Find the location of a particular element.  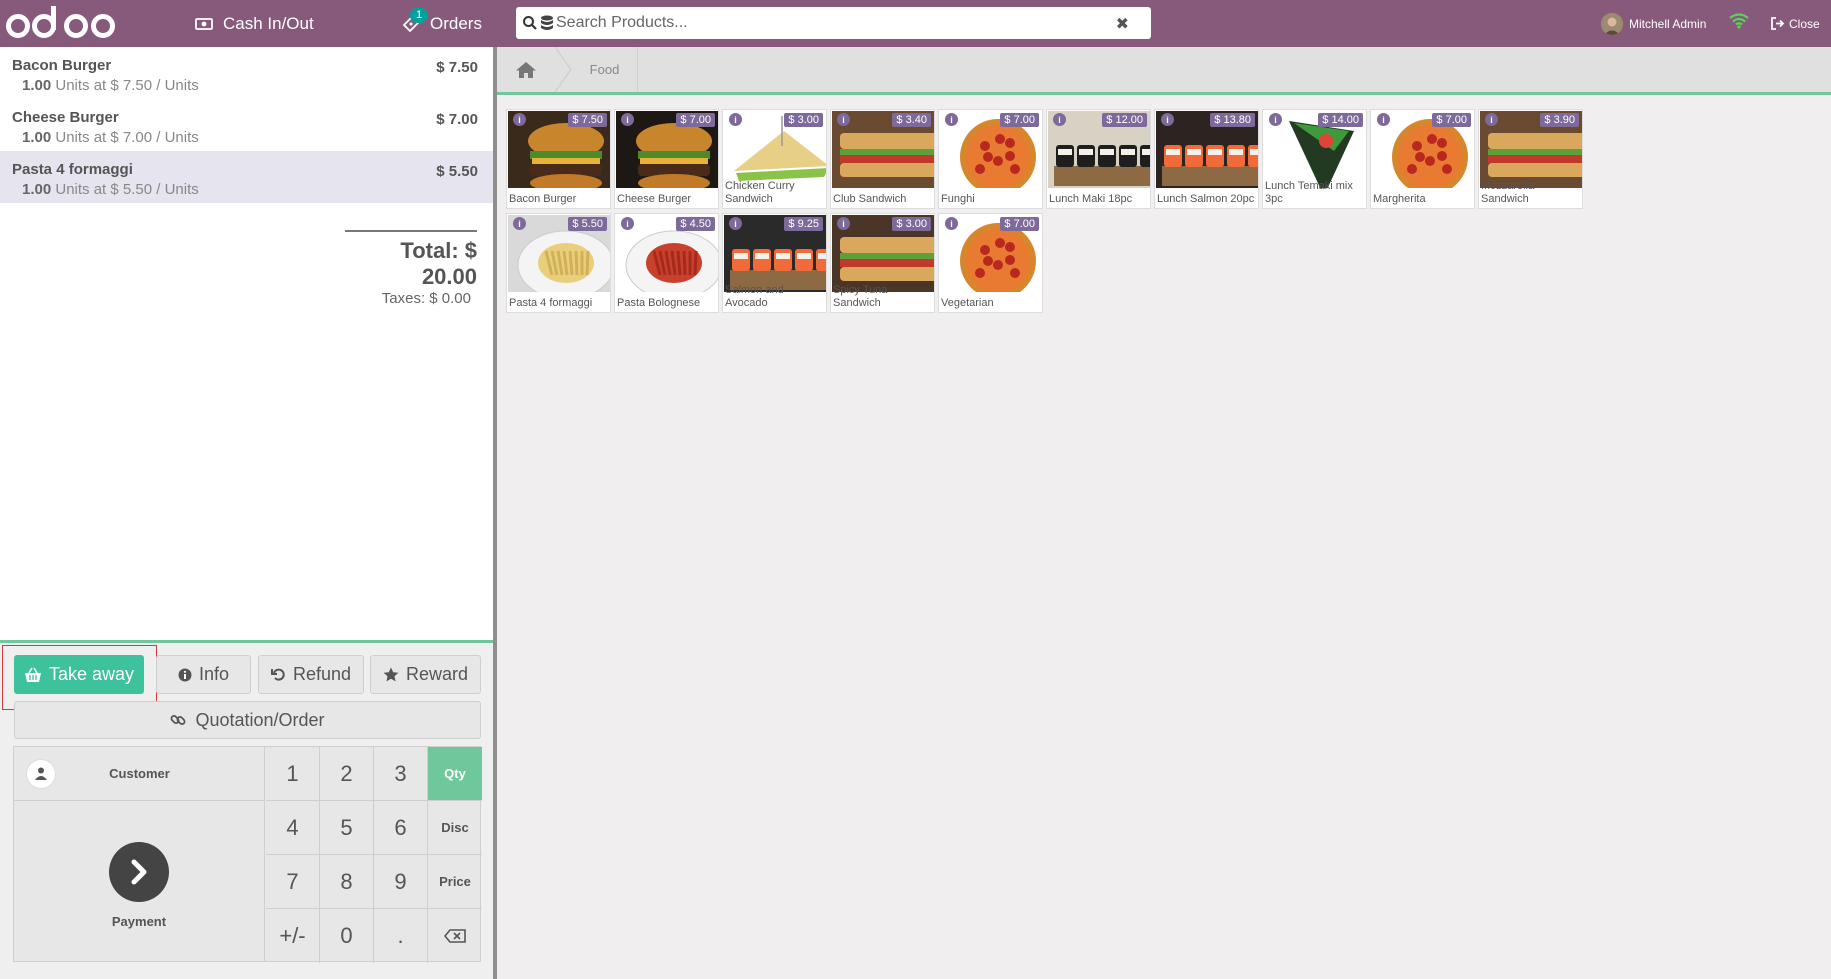

product-name: Margherita is located at coordinates (1399, 199).